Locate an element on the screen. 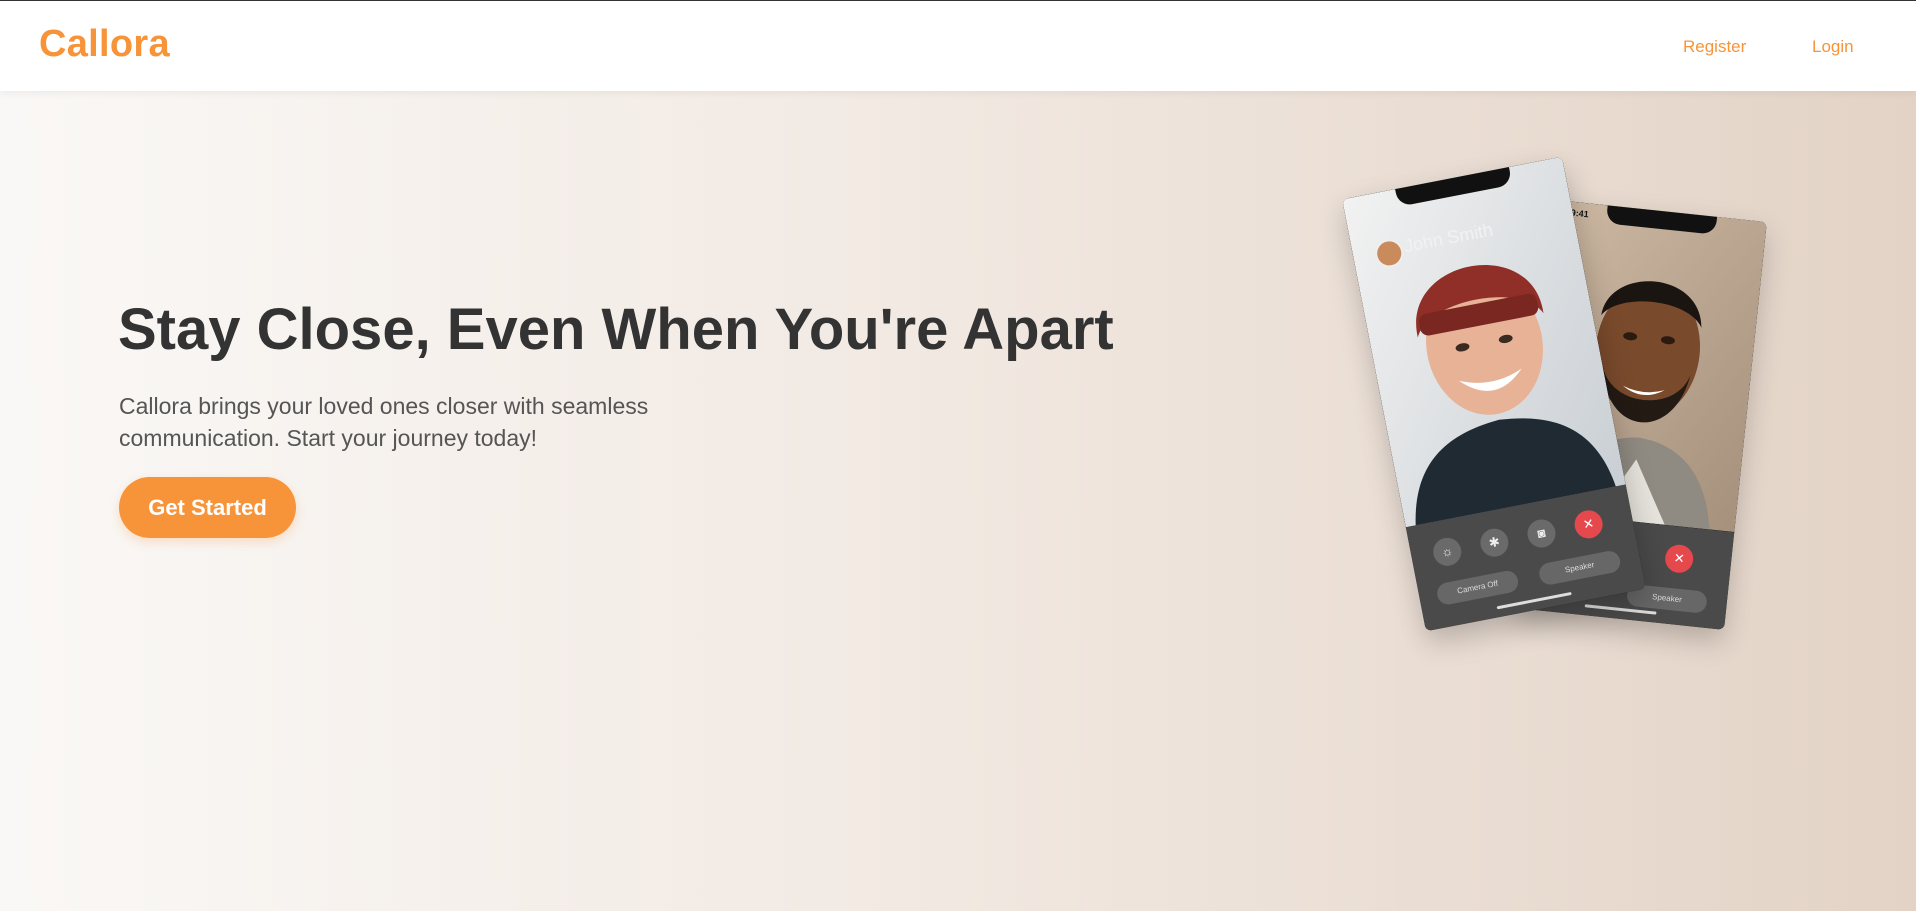 The width and height of the screenshot is (1916, 911). login-link: Login is located at coordinates (1833, 47).